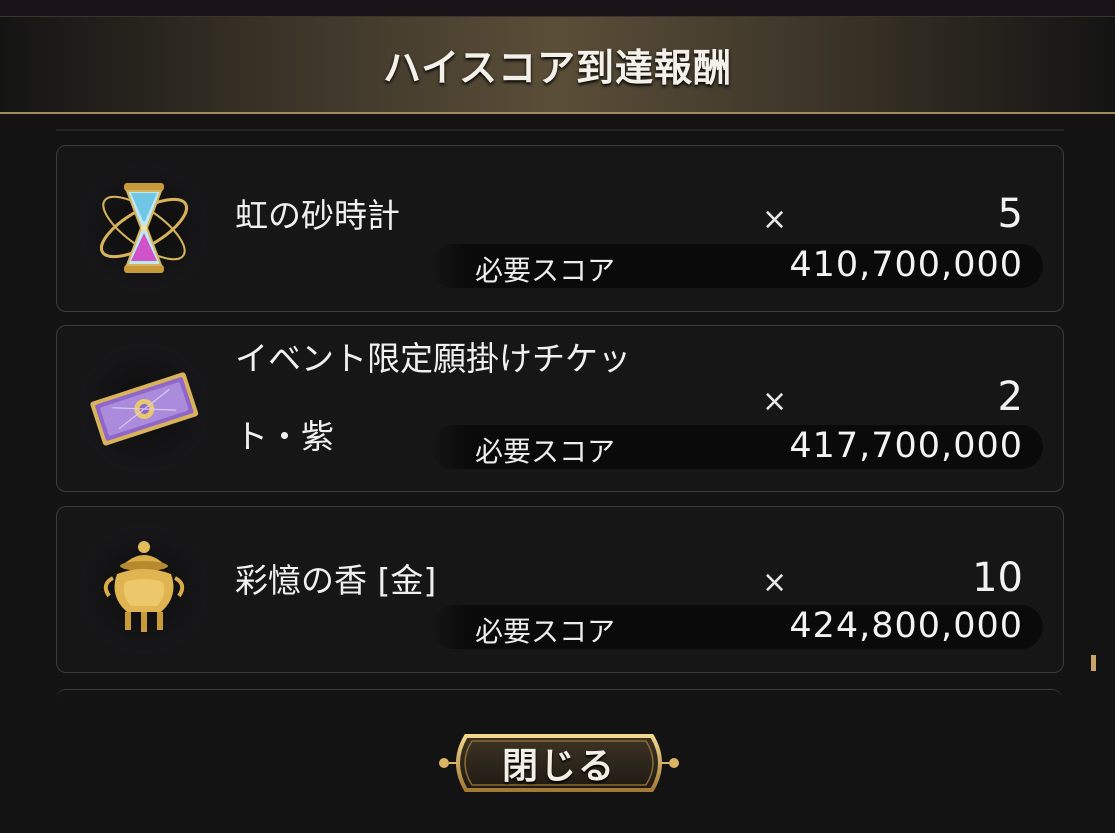 This screenshot has height=833, width=1115. What do you see at coordinates (1010, 397) in the screenshot?
I see `reward-quantity: 2` at bounding box center [1010, 397].